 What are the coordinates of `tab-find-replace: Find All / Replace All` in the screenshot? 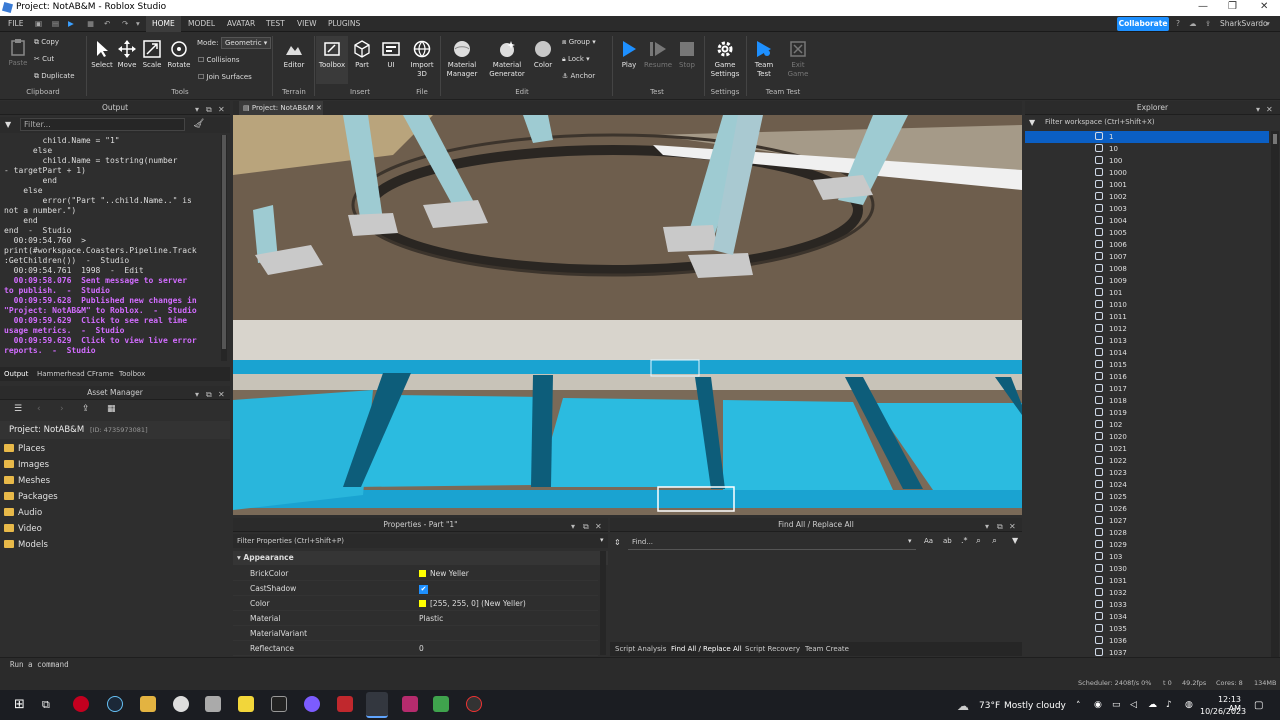 It's located at (706, 649).